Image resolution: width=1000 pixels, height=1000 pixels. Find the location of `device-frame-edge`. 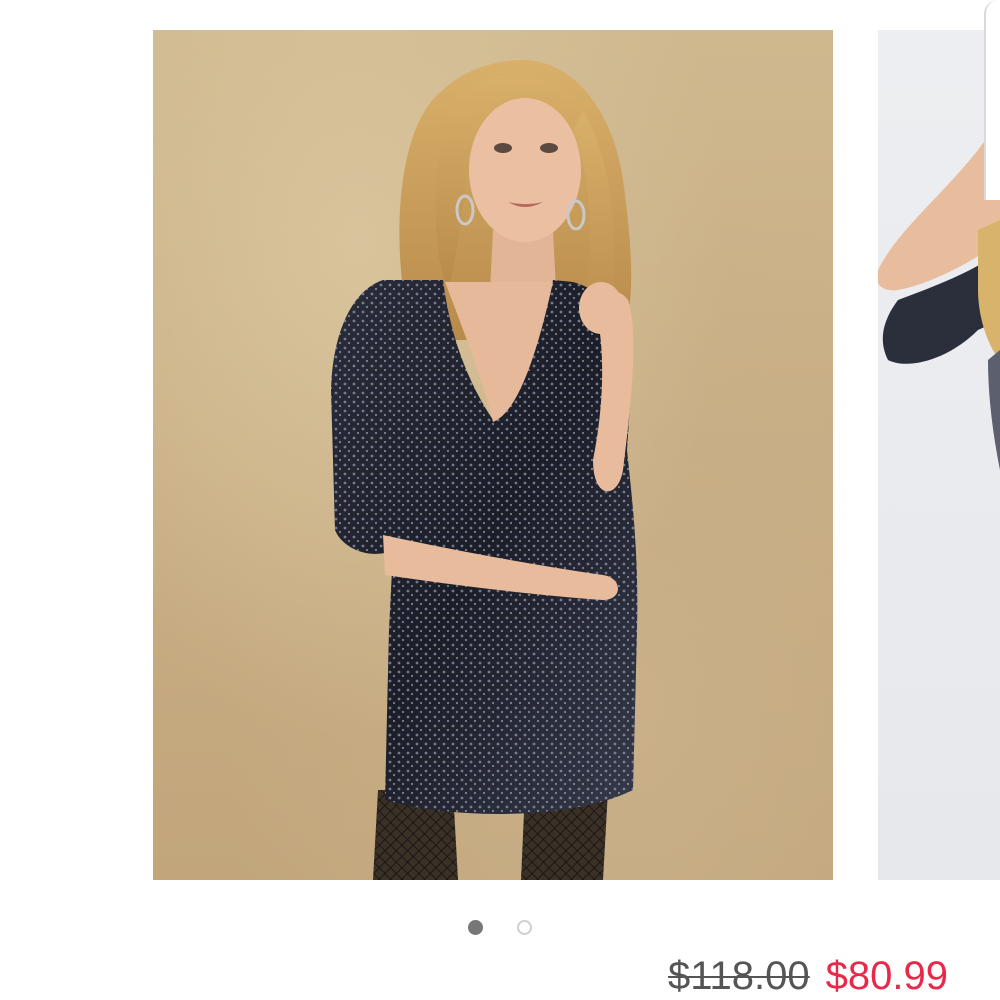

device-frame-edge is located at coordinates (992, 100).